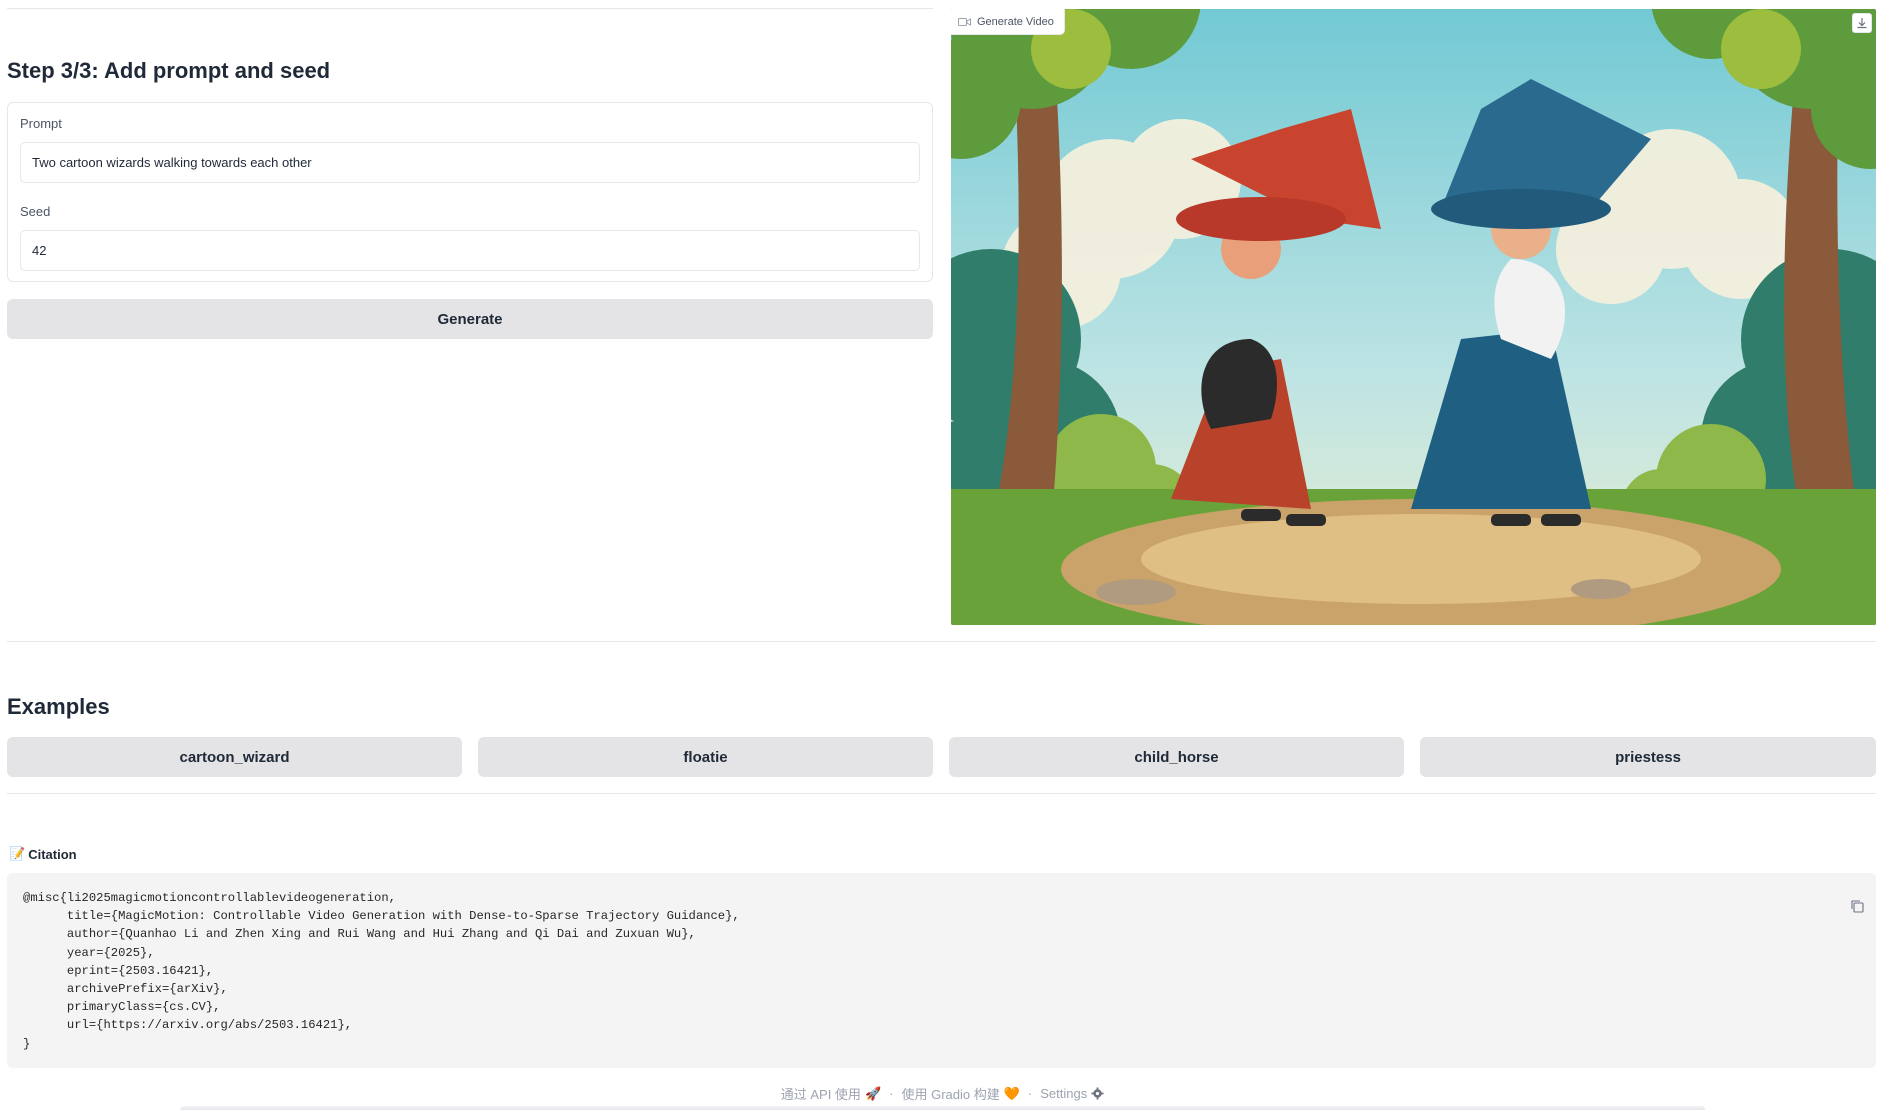  Describe the element at coordinates (873, 1093) in the screenshot. I see `rocket-icon: 🚀` at that location.